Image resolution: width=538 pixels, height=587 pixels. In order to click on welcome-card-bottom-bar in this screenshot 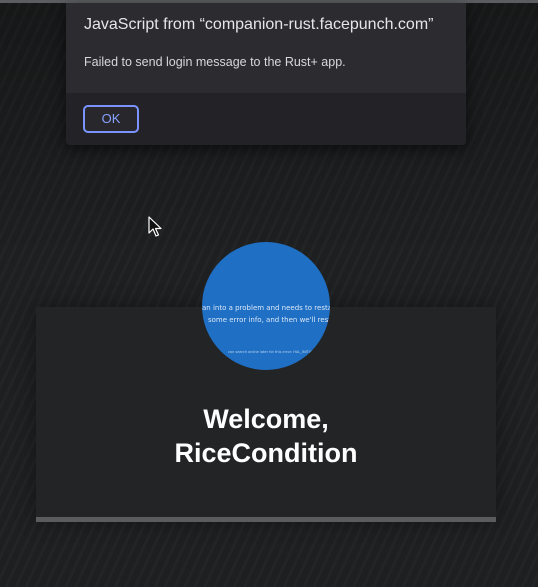, I will do `click(266, 519)`.